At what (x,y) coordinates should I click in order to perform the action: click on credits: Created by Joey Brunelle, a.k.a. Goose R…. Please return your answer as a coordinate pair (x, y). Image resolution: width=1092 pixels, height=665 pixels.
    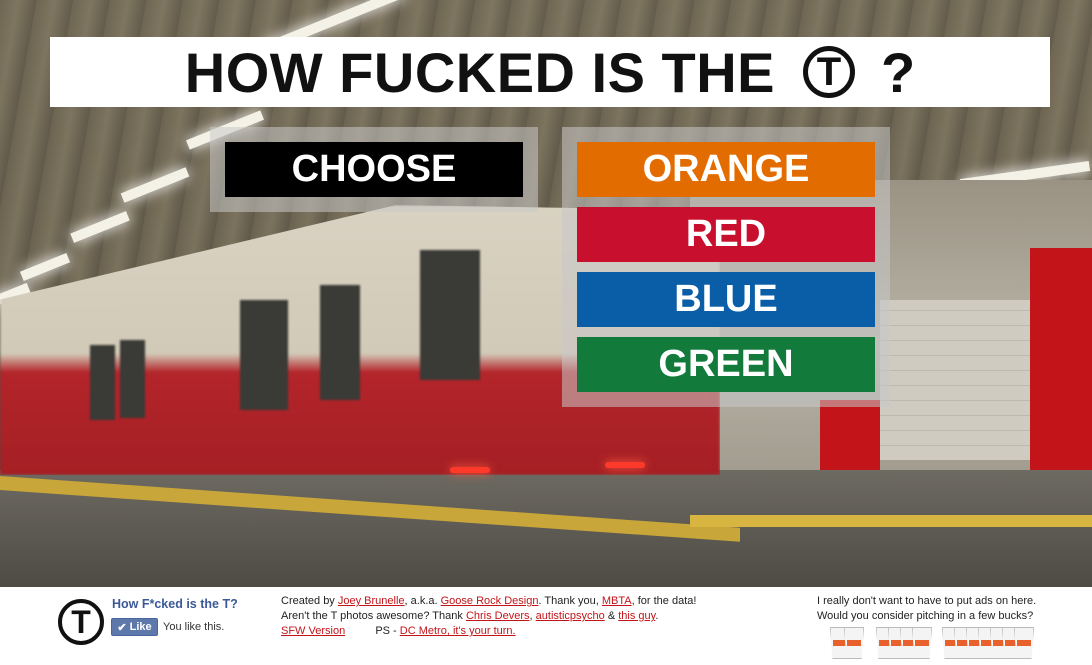
    Looking at the image, I should click on (488, 616).